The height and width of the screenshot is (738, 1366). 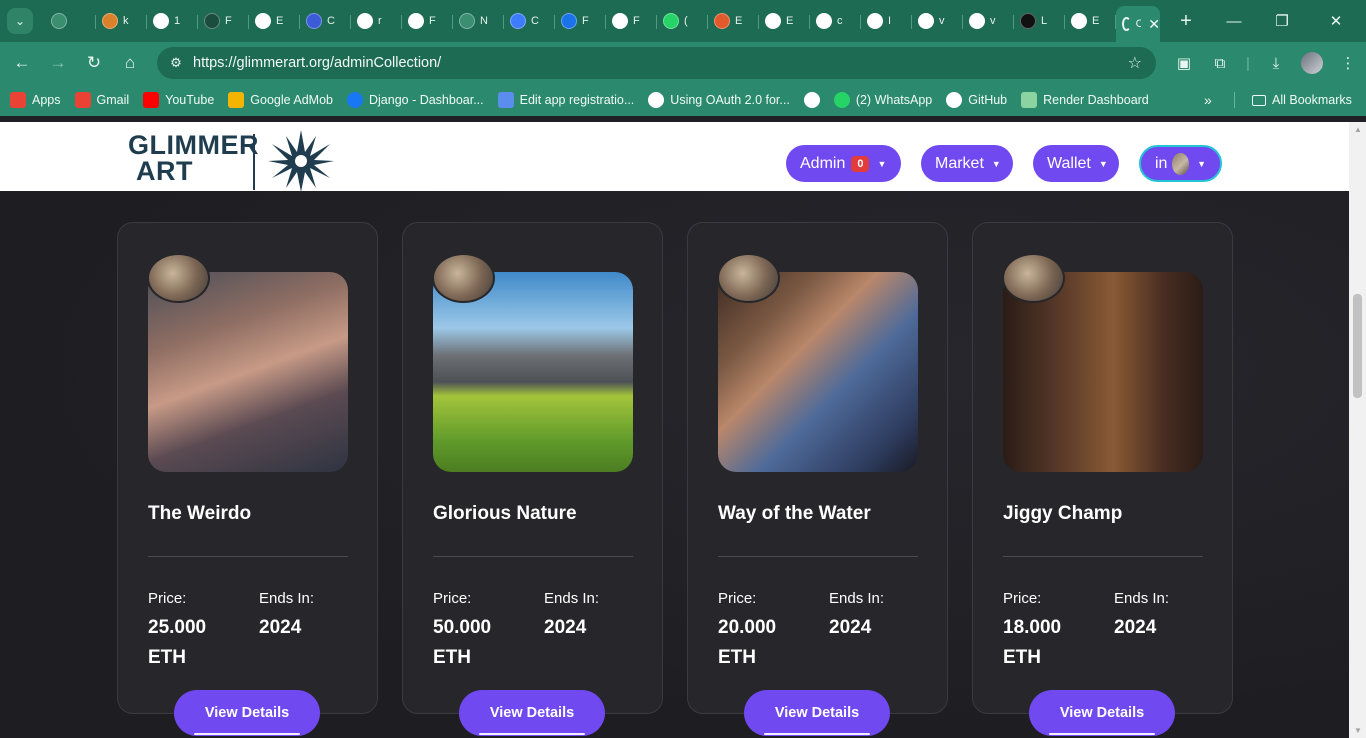 I want to click on back-button: ←, so click(x=22, y=63).